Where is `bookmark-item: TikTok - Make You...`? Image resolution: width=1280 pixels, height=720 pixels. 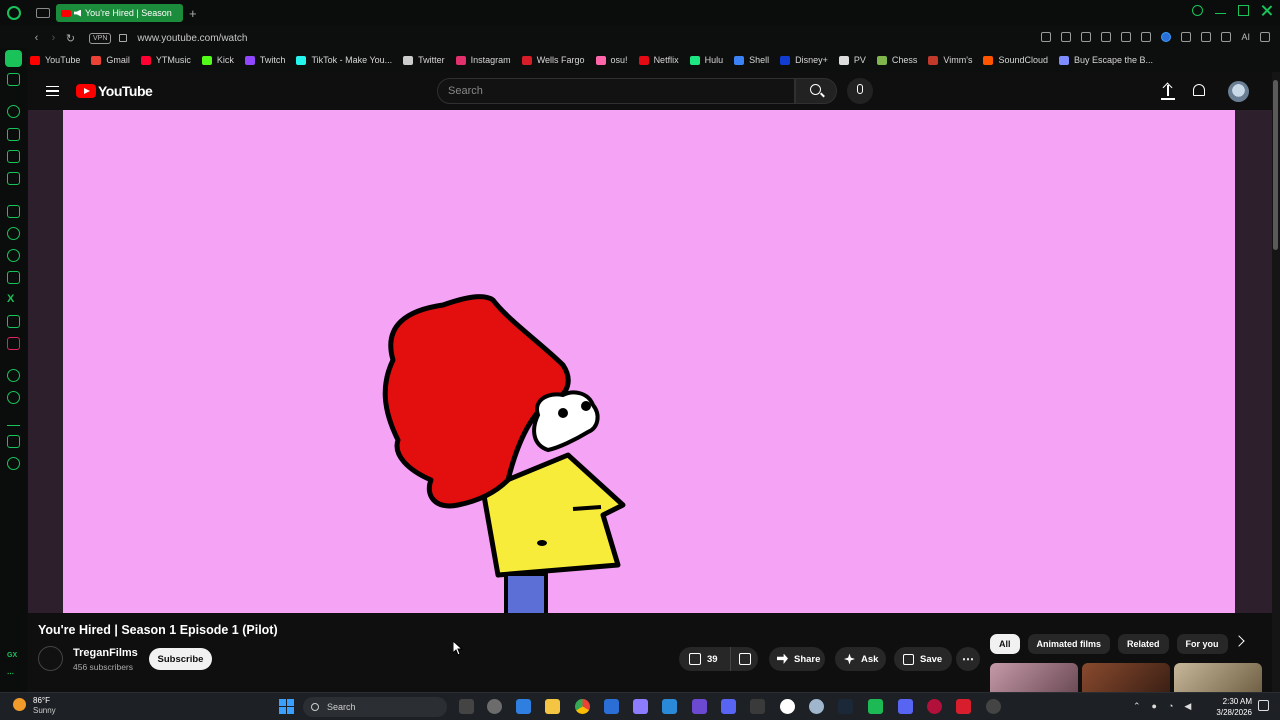
bookmark-item: TikTok - Make You... is located at coordinates (344, 60).